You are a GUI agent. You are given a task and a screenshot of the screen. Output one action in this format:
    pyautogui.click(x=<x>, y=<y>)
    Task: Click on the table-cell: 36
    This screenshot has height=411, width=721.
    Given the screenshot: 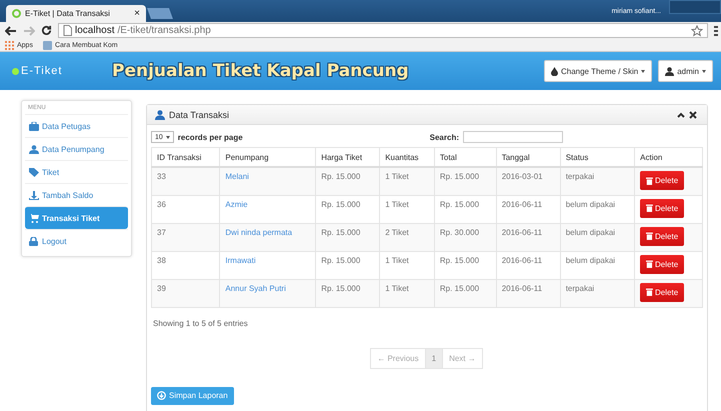 What is the action you would take?
    pyautogui.click(x=186, y=209)
    